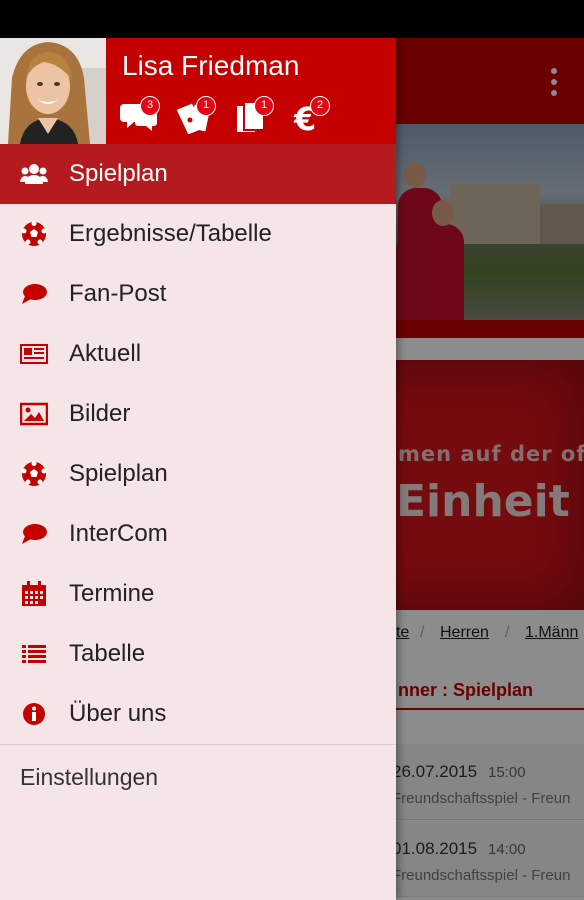 The height and width of the screenshot is (900, 584). Describe the element at coordinates (34, 414) in the screenshot. I see `image-icon` at that location.